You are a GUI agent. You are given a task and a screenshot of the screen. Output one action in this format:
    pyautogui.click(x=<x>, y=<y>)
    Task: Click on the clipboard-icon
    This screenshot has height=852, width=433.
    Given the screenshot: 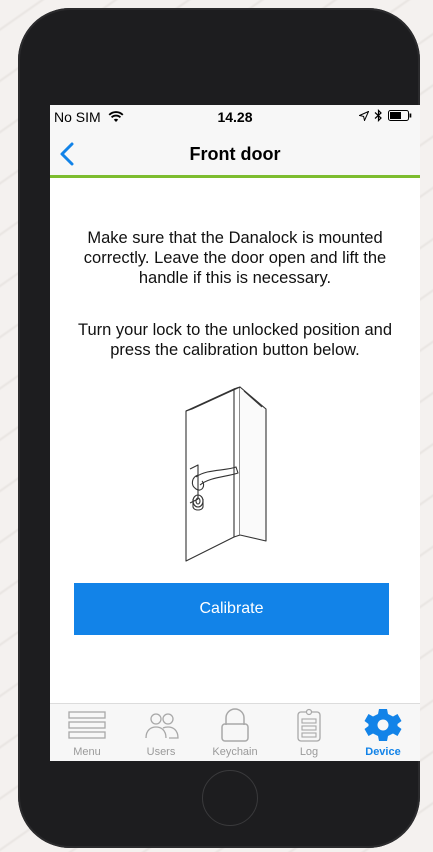 What is the action you would take?
    pyautogui.click(x=309, y=725)
    